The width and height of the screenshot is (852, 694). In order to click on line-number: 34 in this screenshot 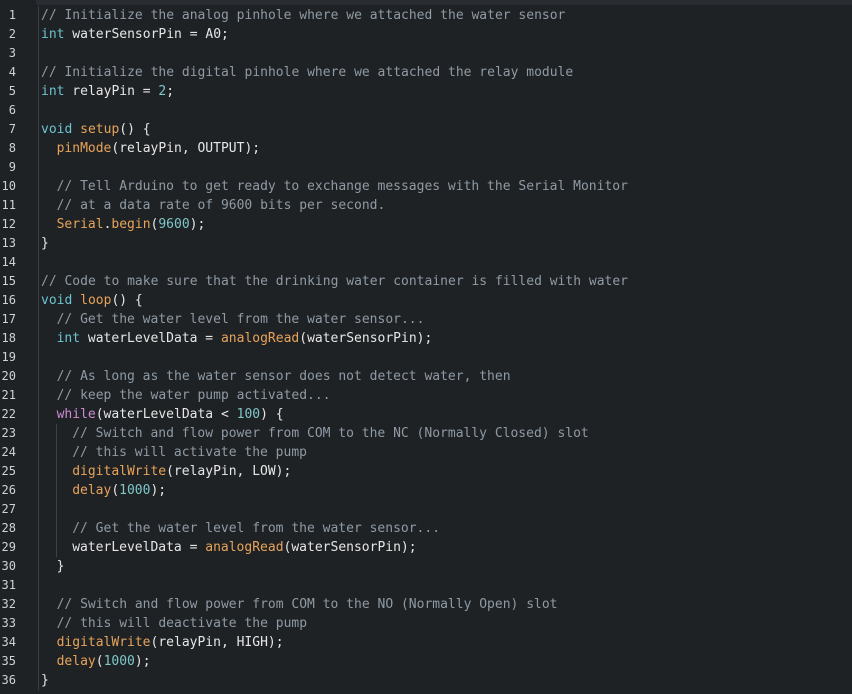, I will do `click(8, 642)`.